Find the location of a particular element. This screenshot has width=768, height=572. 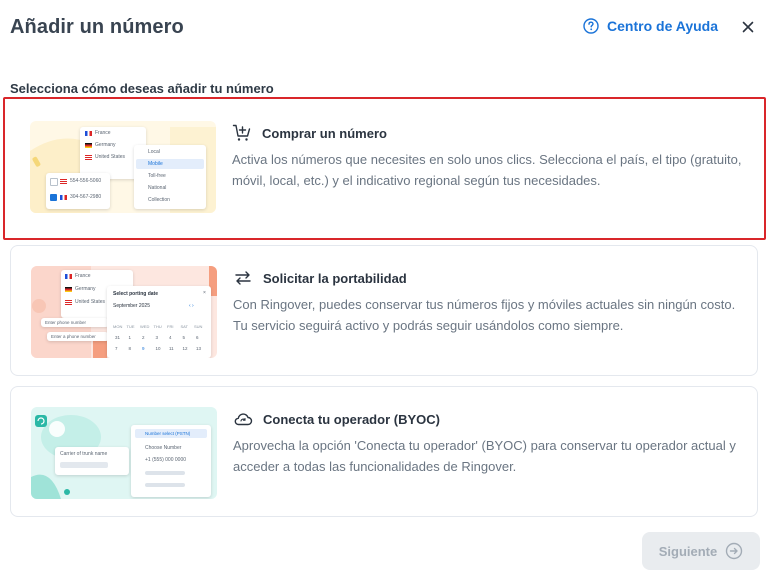

type-local: Local is located at coordinates (154, 152).